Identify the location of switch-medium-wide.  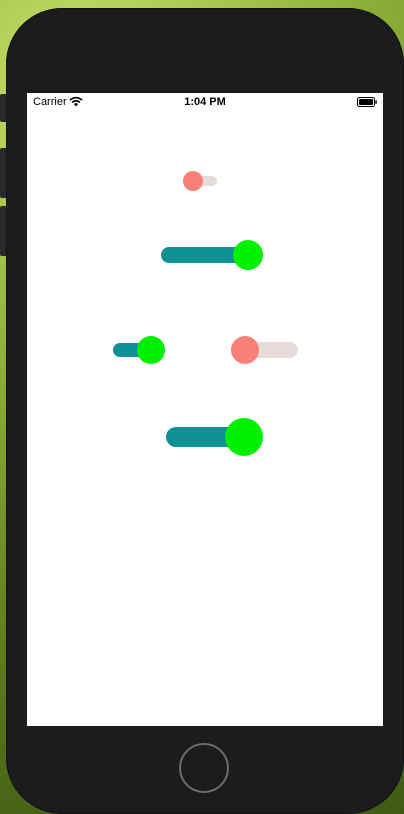
(212, 255).